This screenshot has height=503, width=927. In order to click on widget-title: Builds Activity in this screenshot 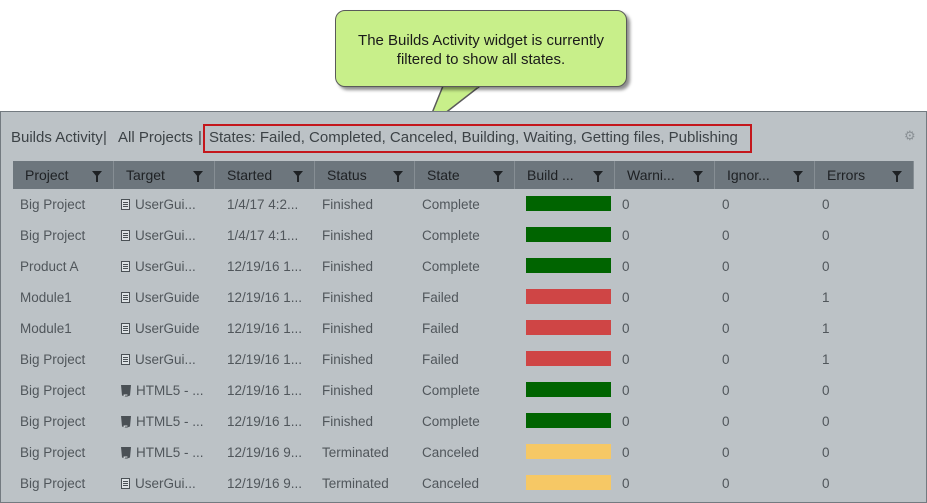, I will do `click(57, 137)`.